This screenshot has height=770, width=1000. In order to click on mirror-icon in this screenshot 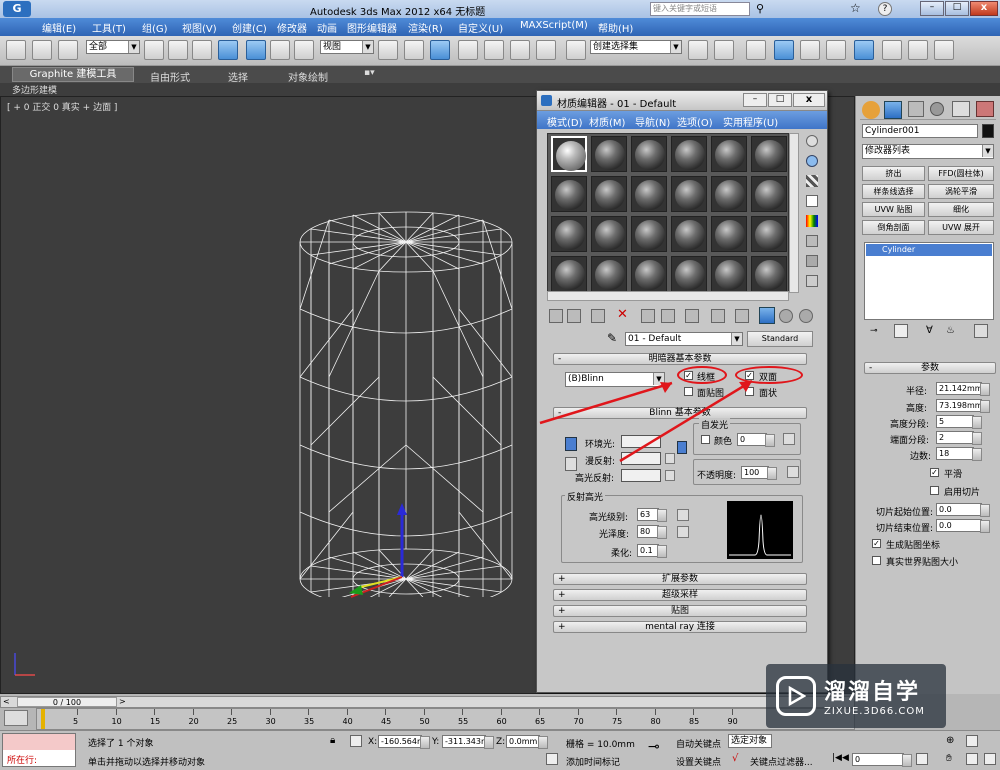, I will do `click(698, 50)`.